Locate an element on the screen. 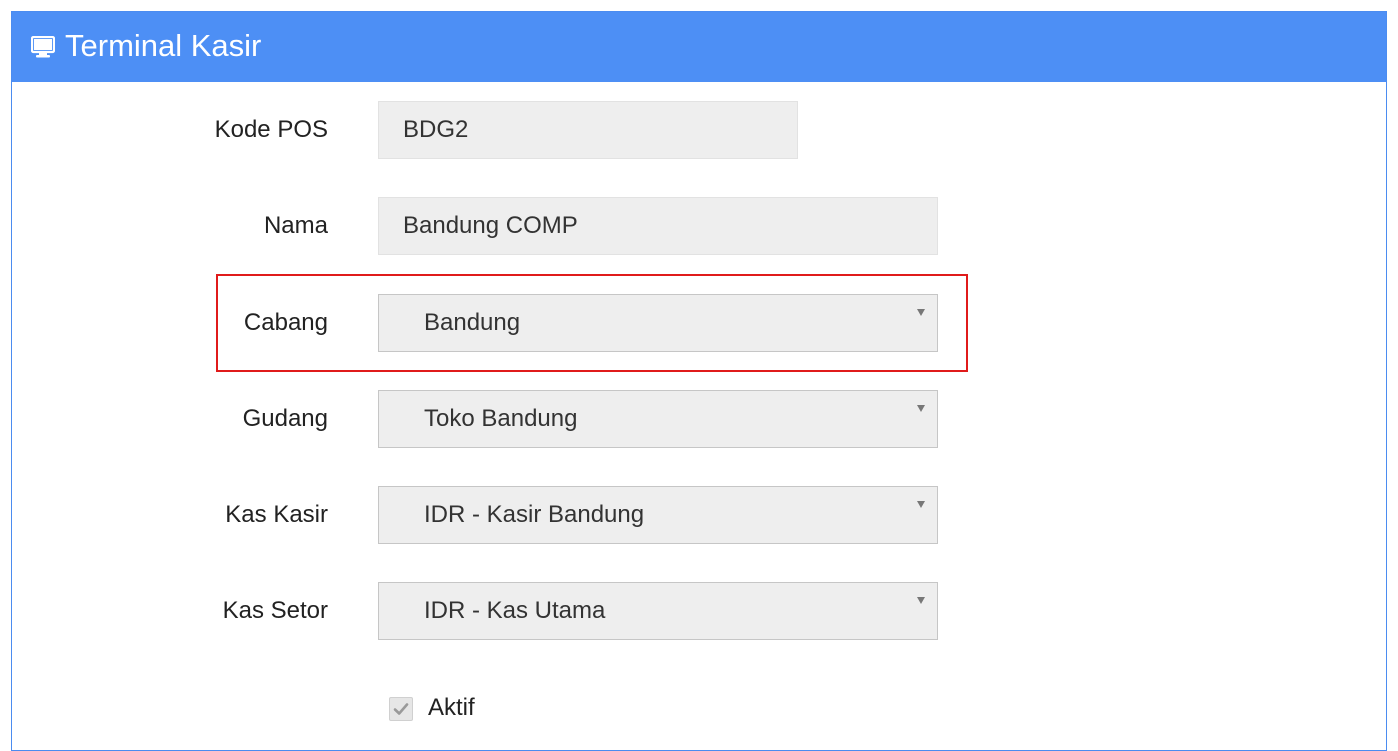  kas-setor-selected-value: IDR - Kas Utama is located at coordinates (515, 610).